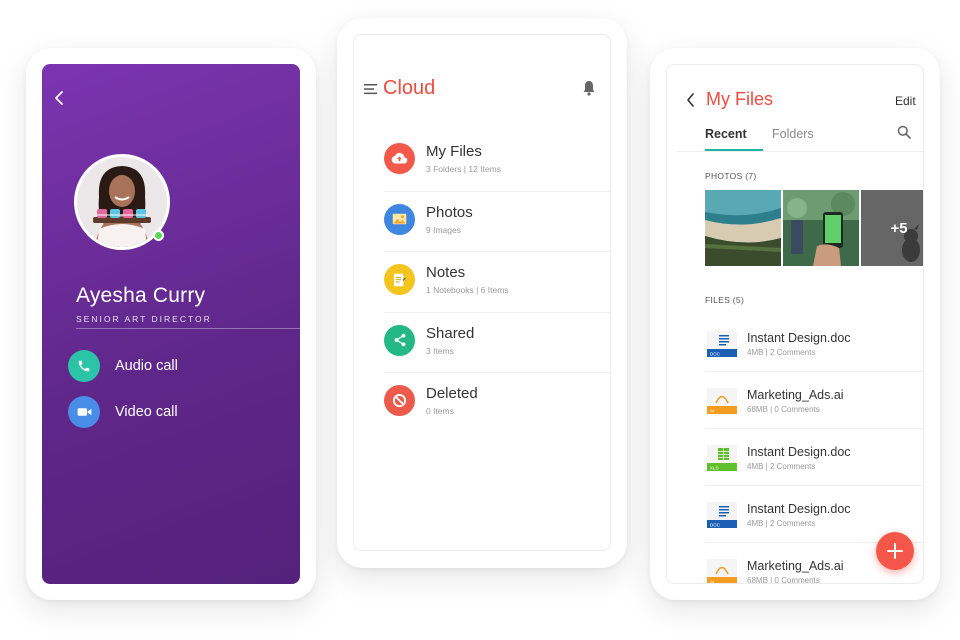 This screenshot has height=640, width=960. I want to click on list-item-deleted: Deleted 0 Items, so click(497, 403).